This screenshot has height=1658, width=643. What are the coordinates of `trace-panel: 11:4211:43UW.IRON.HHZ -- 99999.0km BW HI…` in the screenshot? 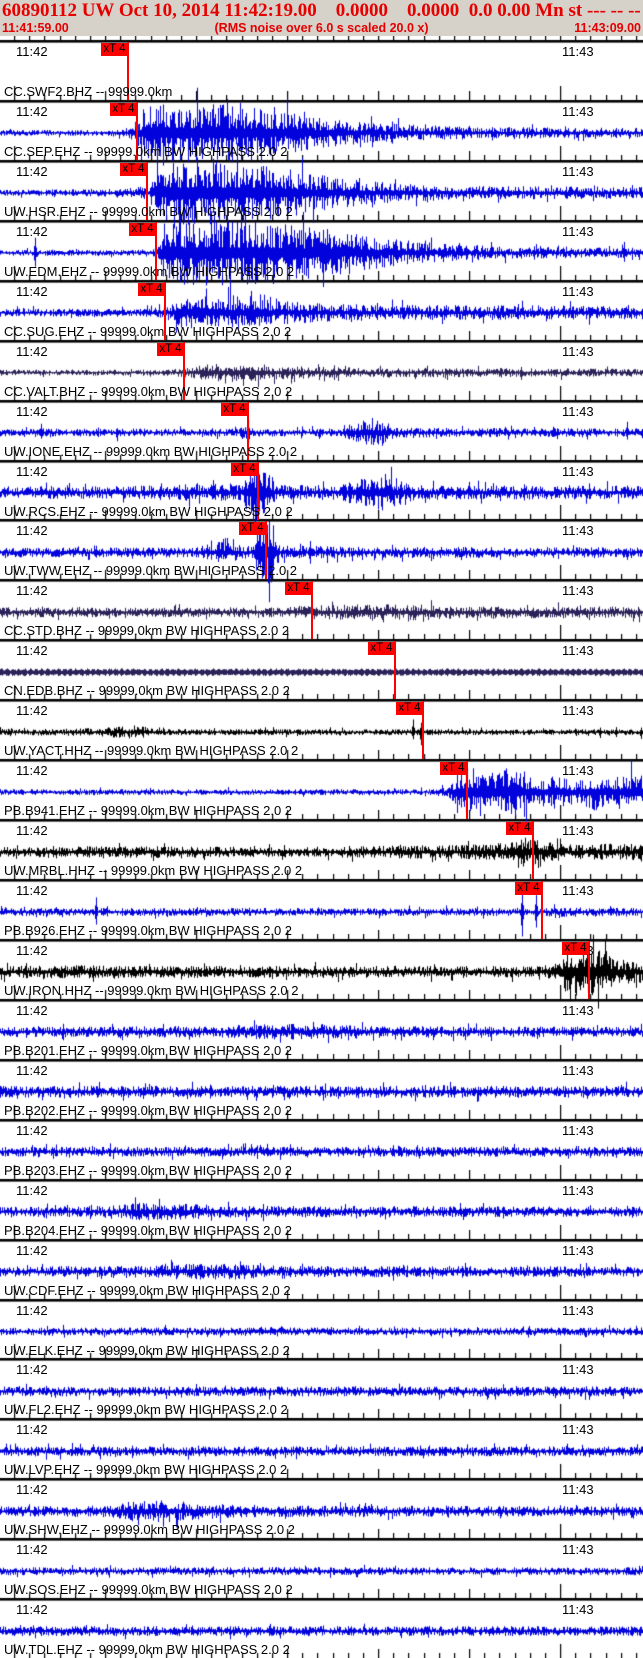 It's located at (321, 969).